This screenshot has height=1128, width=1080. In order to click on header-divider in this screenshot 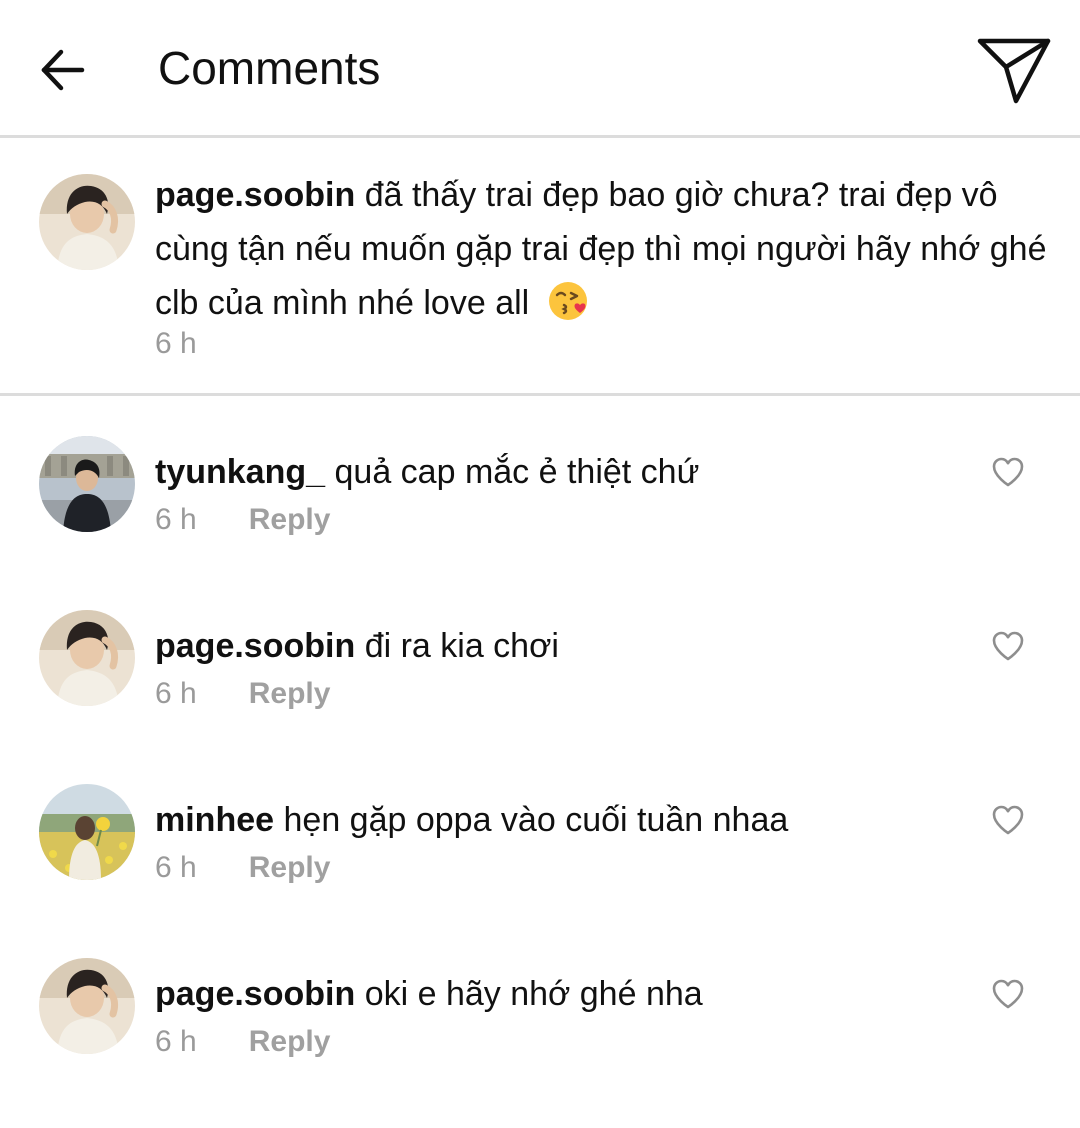, I will do `click(540, 136)`.